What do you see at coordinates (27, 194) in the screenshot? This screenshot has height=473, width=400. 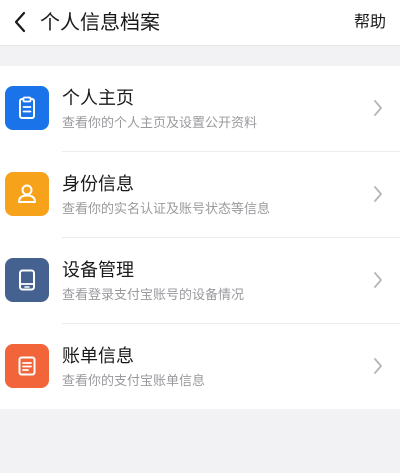 I see `person-icon` at bounding box center [27, 194].